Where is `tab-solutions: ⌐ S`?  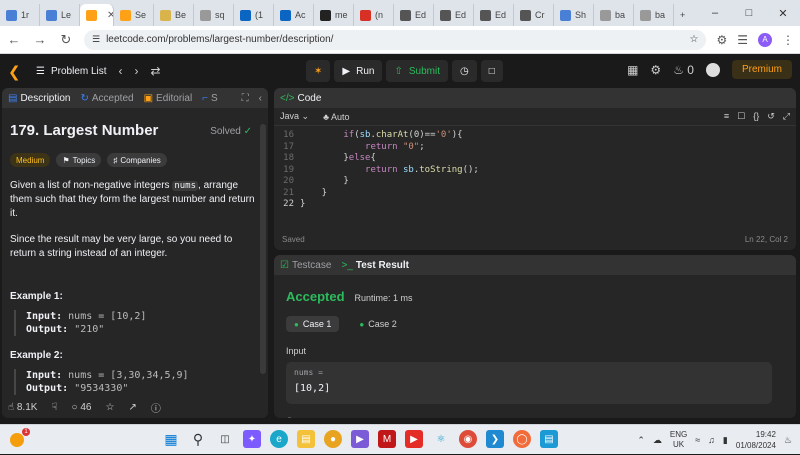 tab-solutions: ⌐ S is located at coordinates (210, 98).